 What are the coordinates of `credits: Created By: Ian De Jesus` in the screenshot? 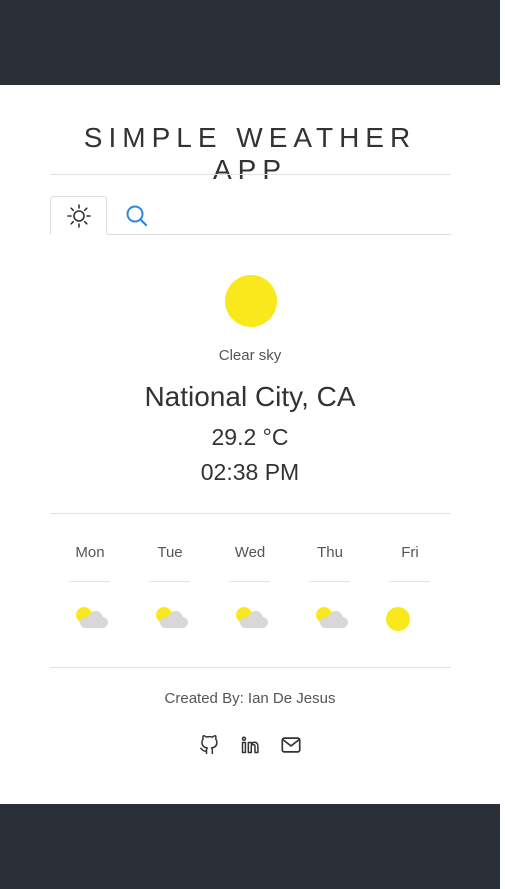 It's located at (250, 698).